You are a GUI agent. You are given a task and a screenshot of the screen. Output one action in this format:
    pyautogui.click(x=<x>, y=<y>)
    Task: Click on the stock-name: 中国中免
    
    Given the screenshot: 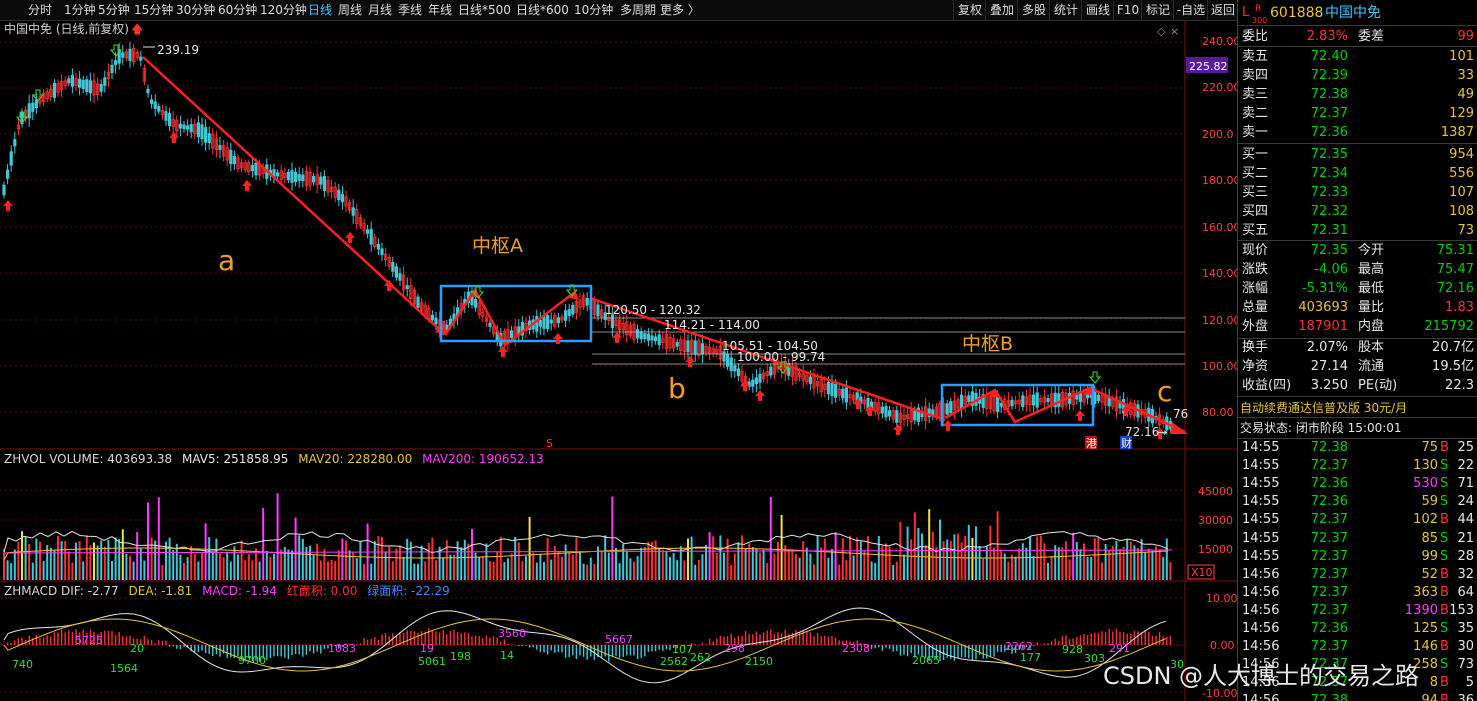 What is the action you would take?
    pyautogui.click(x=1353, y=13)
    